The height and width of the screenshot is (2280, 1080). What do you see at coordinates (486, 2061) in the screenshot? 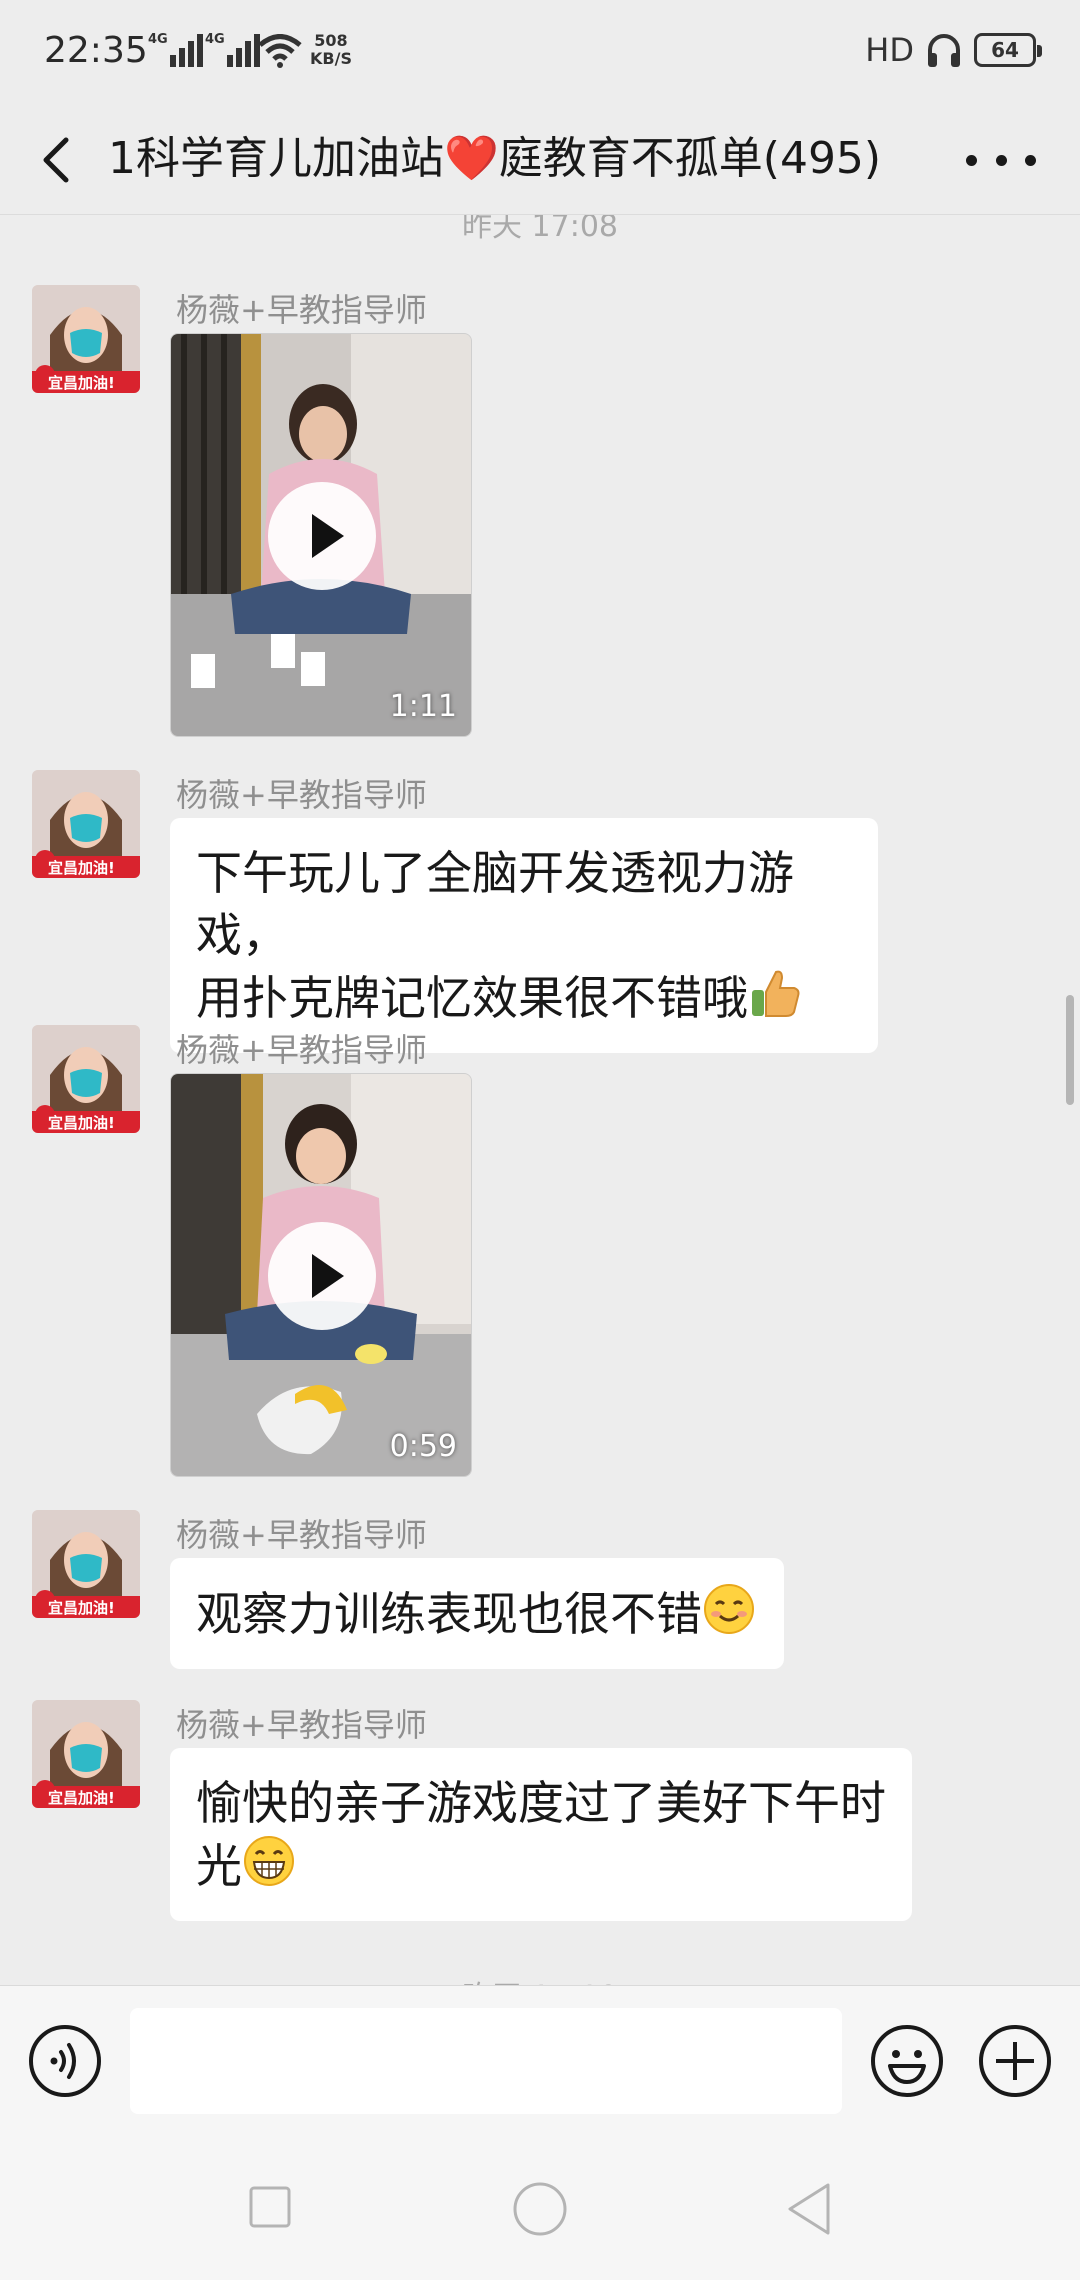
I see `message-input` at bounding box center [486, 2061].